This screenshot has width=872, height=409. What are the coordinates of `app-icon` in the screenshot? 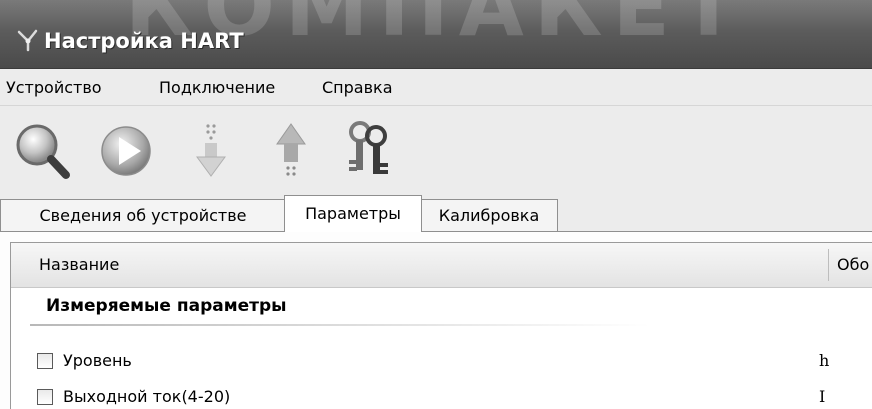 It's located at (27, 40).